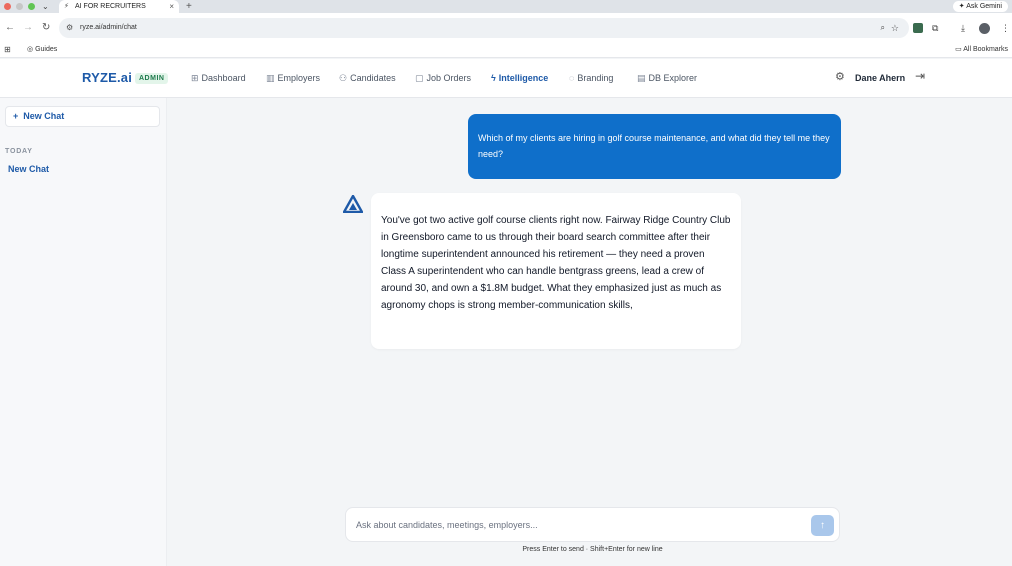  Describe the element at coordinates (195, 78) in the screenshot. I see `grid-icon: ⊞` at that location.